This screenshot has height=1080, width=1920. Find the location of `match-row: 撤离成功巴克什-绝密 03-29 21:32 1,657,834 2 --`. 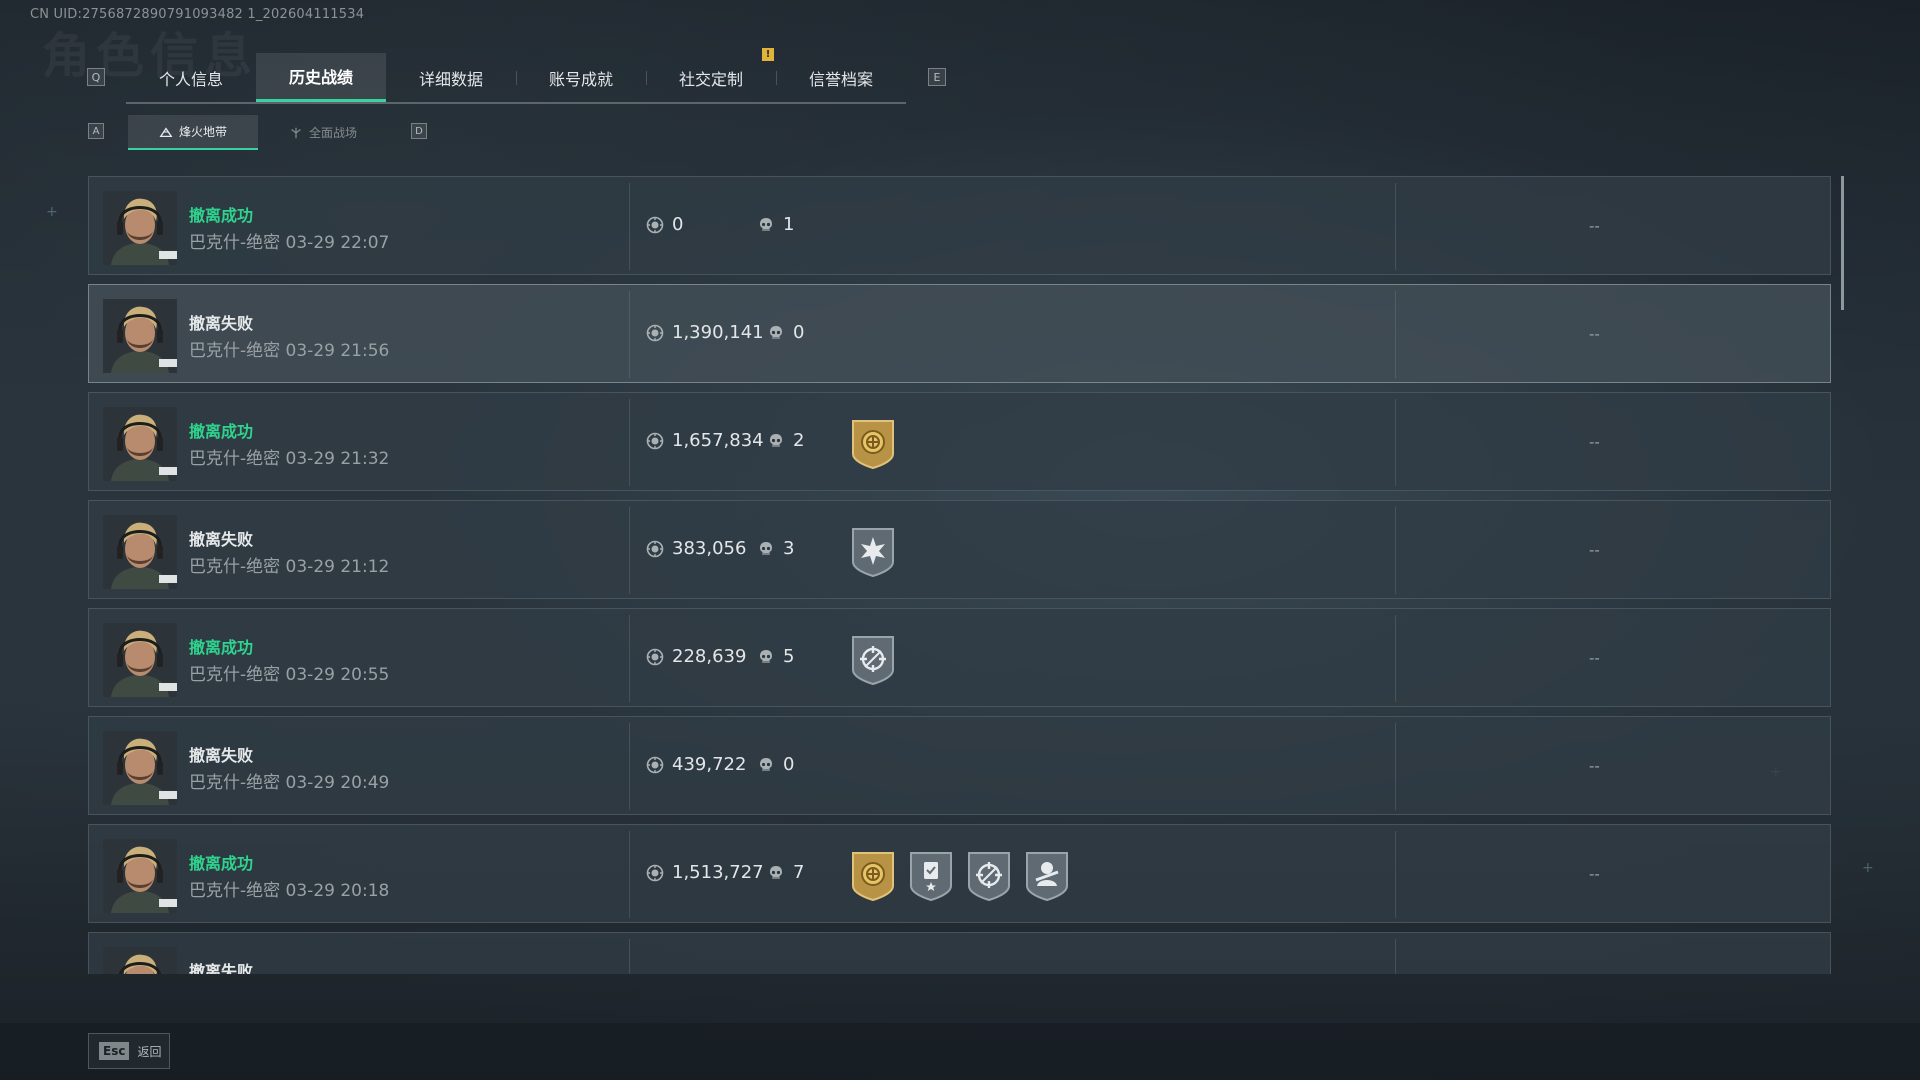

match-row: 撤离成功巴克什-绝密 03-29 21:32 1,657,834 2 -- is located at coordinates (959, 441).